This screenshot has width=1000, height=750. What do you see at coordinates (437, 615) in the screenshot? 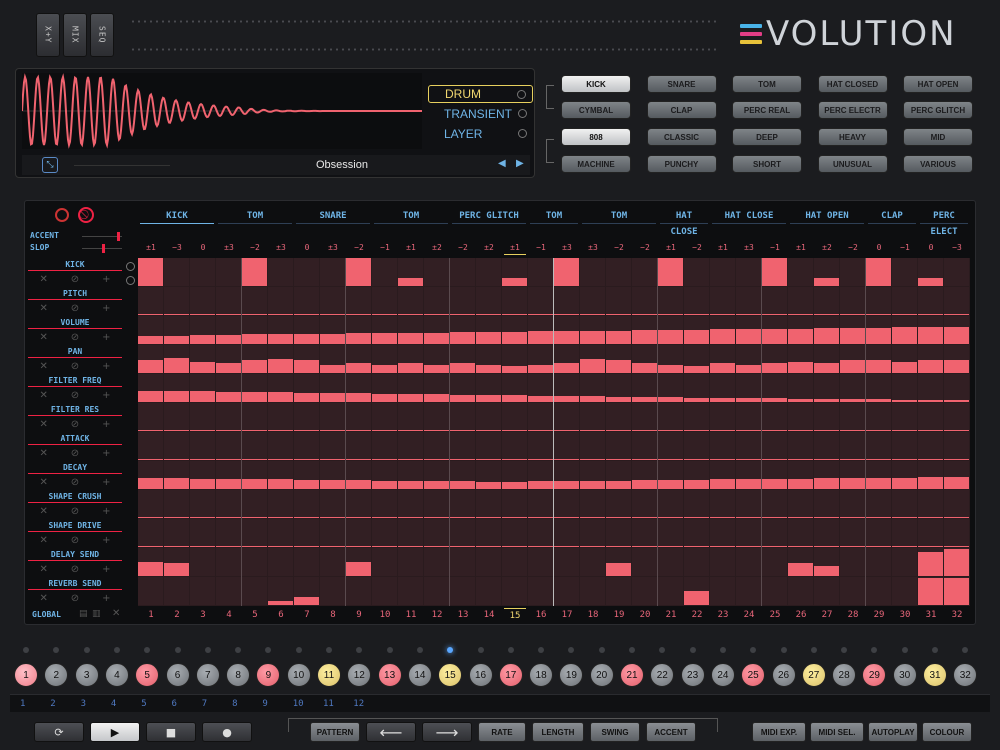
I see `step-number: 12` at bounding box center [437, 615].